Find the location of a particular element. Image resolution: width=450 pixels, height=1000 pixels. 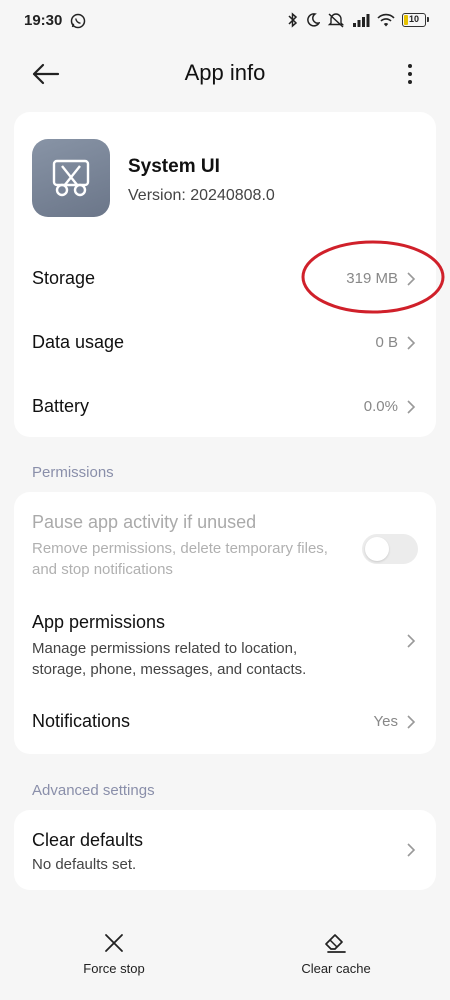

eraser-icon is located at coordinates (335, 943).